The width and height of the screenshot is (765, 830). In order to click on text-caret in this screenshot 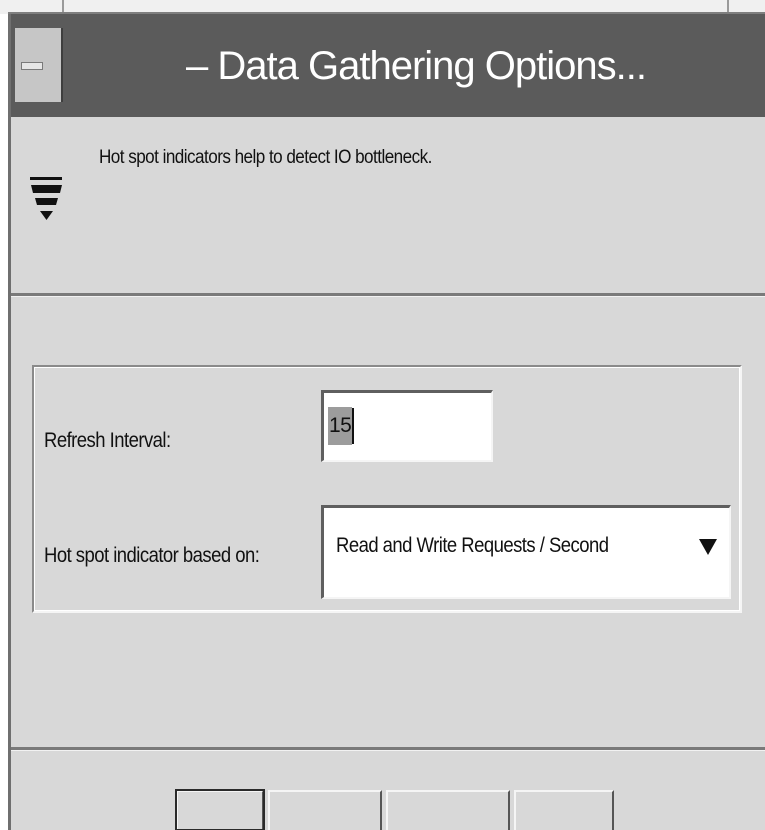, I will do `click(353, 426)`.